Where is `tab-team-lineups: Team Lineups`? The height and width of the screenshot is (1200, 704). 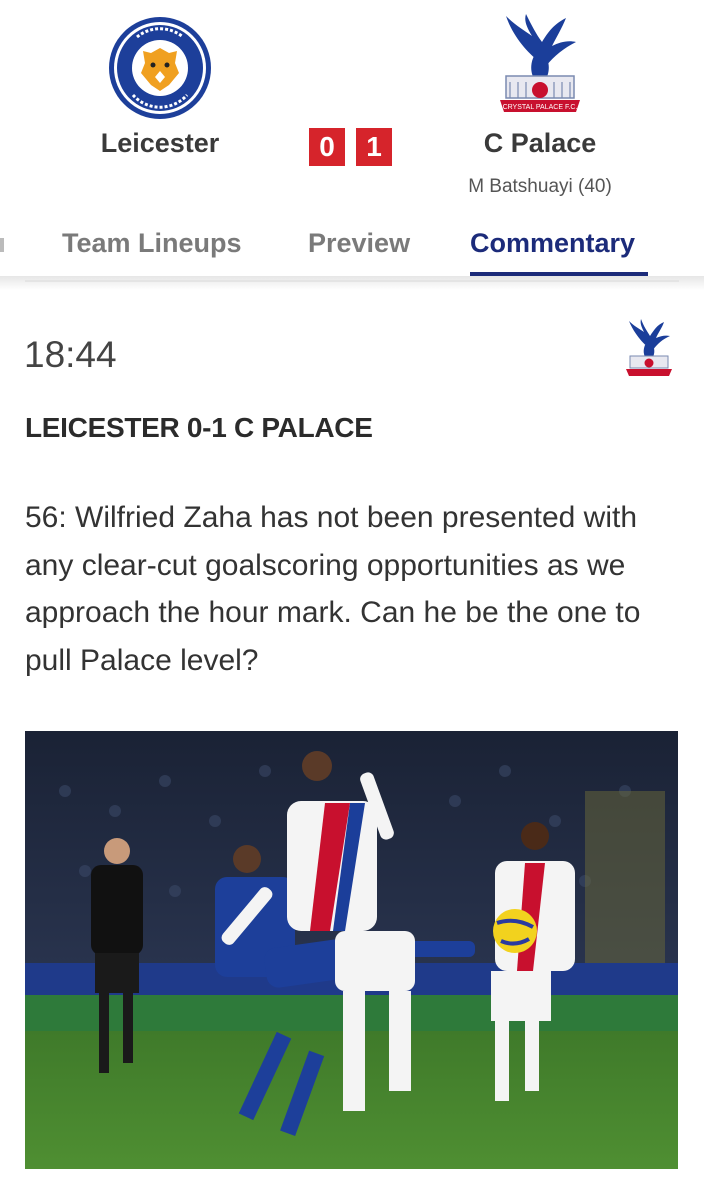 tab-team-lineups: Team Lineups is located at coordinates (152, 249).